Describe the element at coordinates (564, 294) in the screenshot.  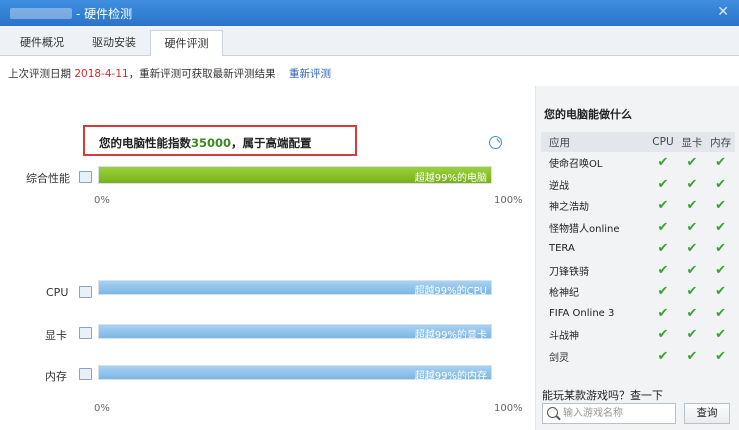
I see `game-name: 枪神纪` at that location.